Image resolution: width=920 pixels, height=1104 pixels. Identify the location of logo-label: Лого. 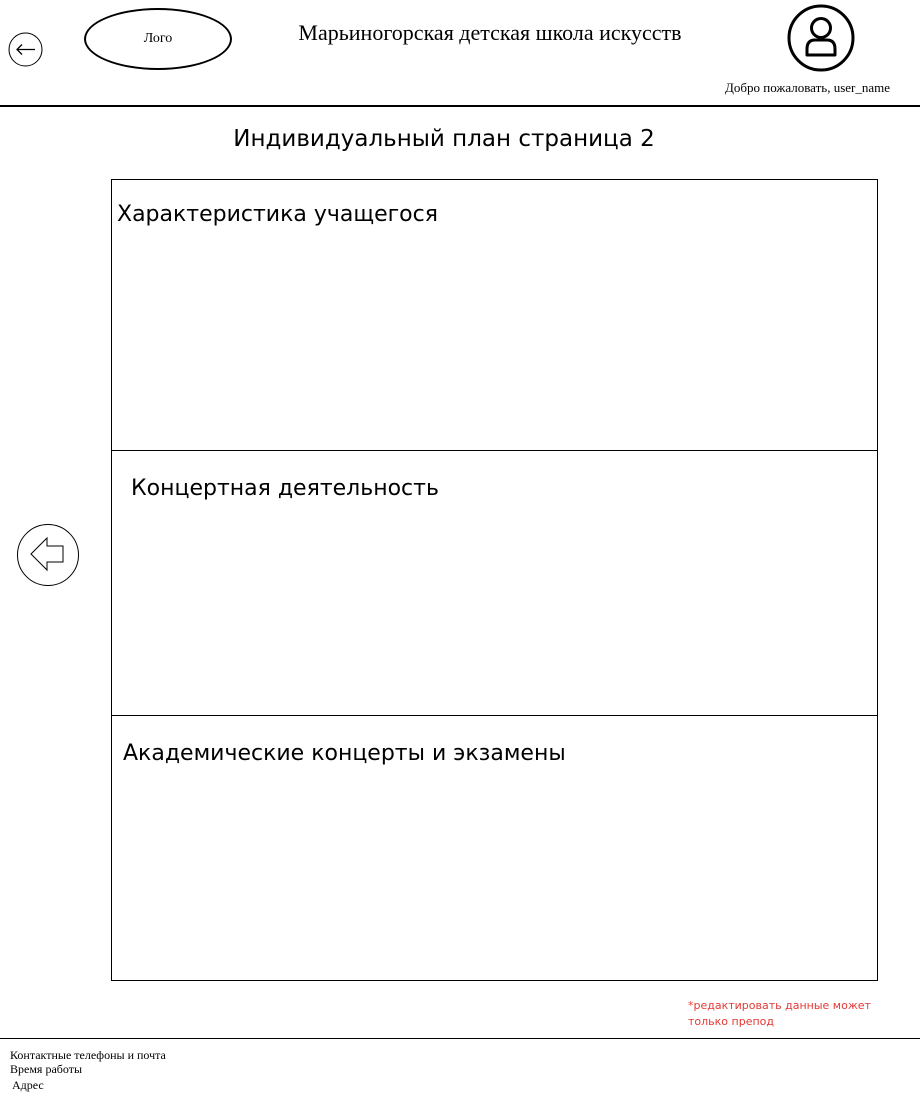
(158, 38).